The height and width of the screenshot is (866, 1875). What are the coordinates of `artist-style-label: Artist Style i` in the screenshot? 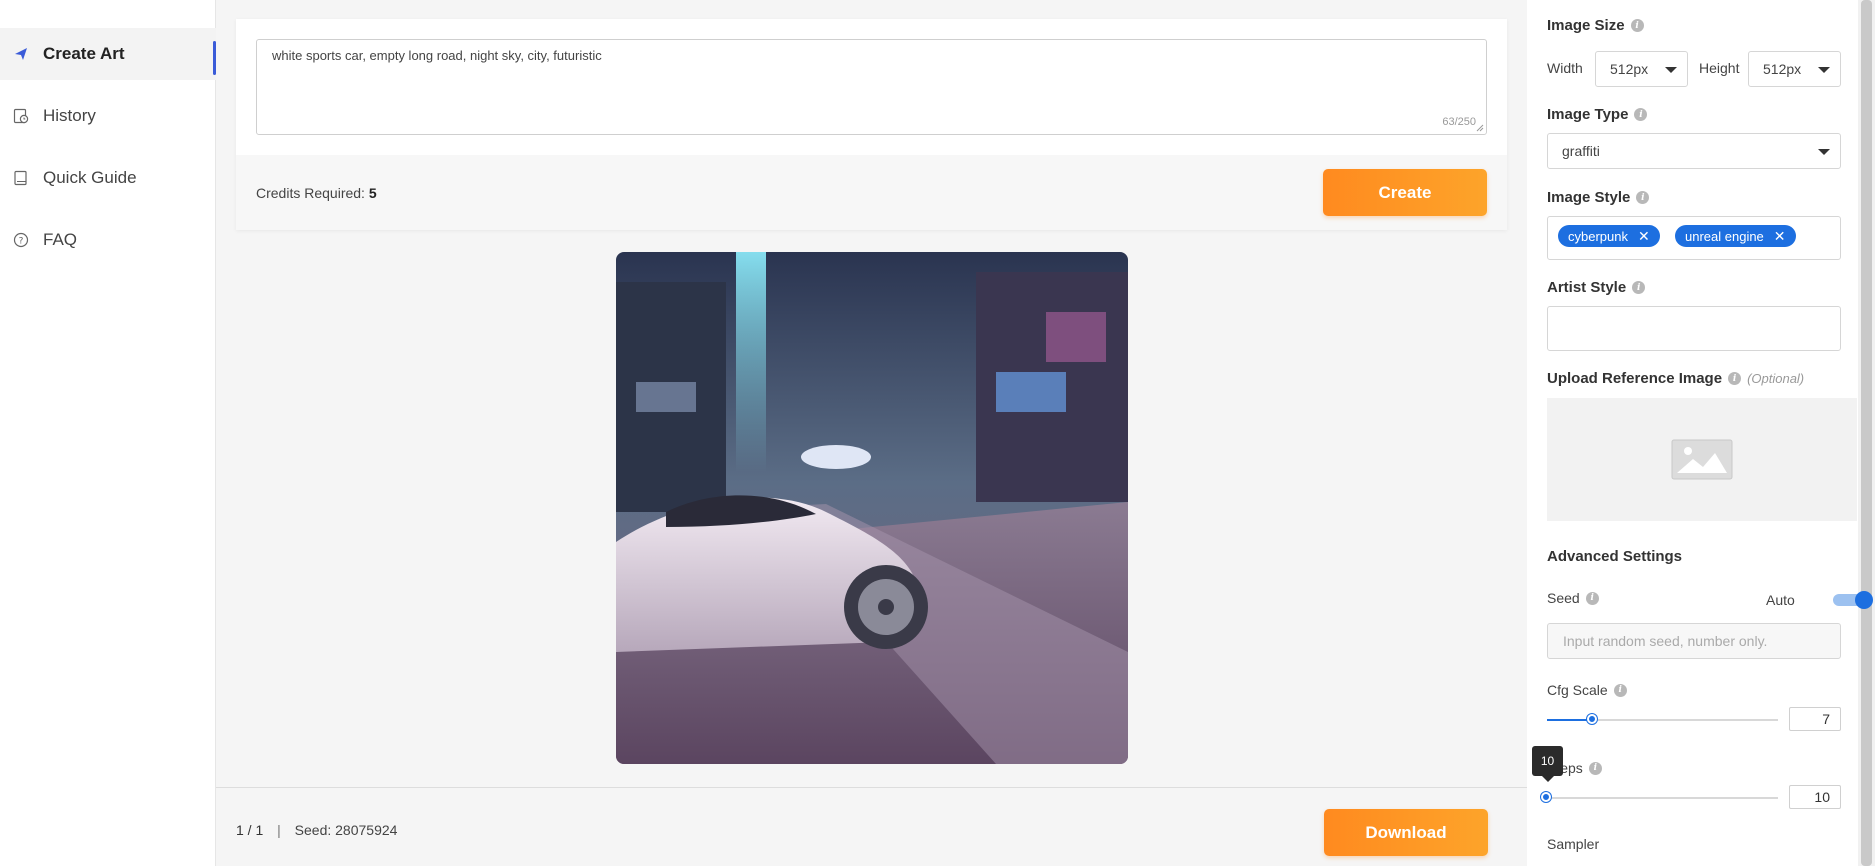 It's located at (1596, 287).